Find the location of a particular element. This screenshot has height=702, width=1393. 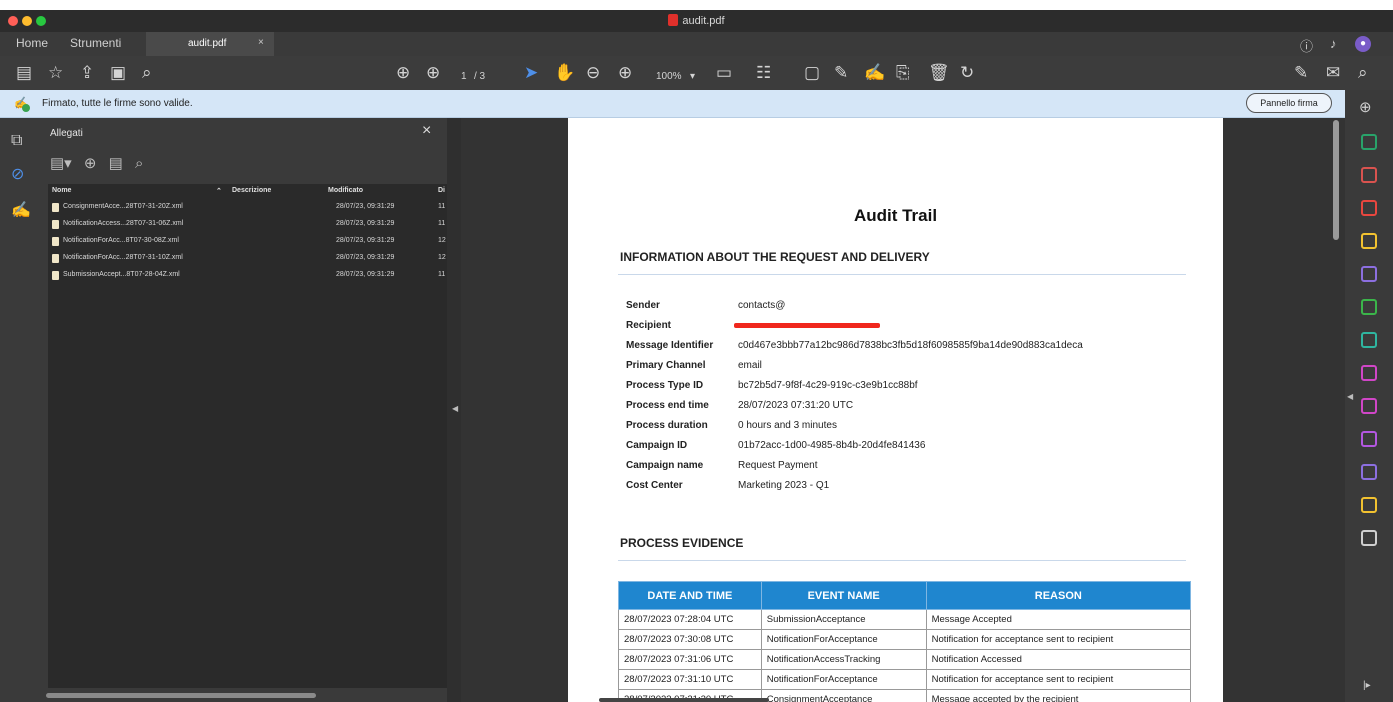

export-pdf-icon is located at coordinates (1369, 142).